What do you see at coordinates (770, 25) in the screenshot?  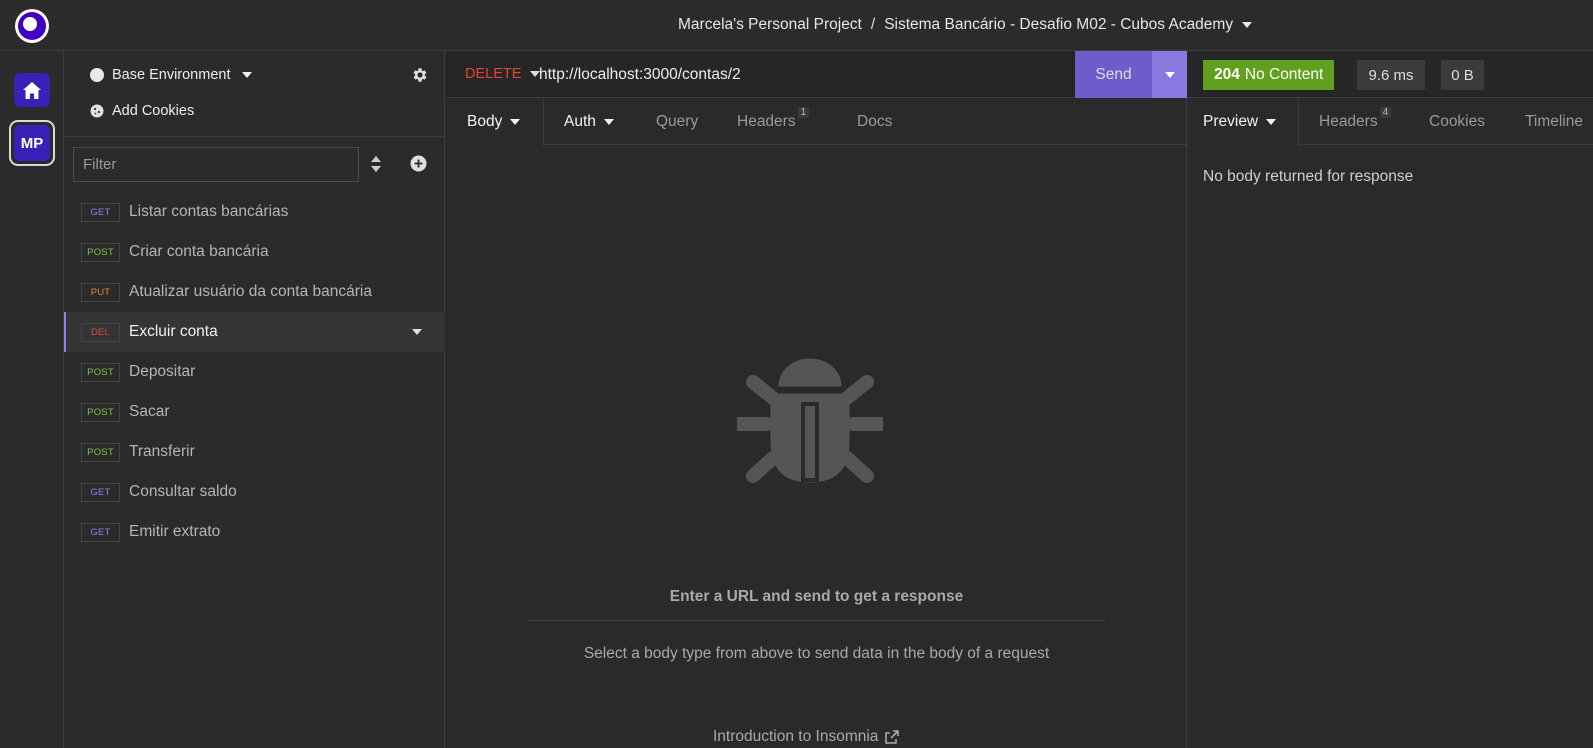 I see `breadcrumb-project: Marcela's Personal Project` at bounding box center [770, 25].